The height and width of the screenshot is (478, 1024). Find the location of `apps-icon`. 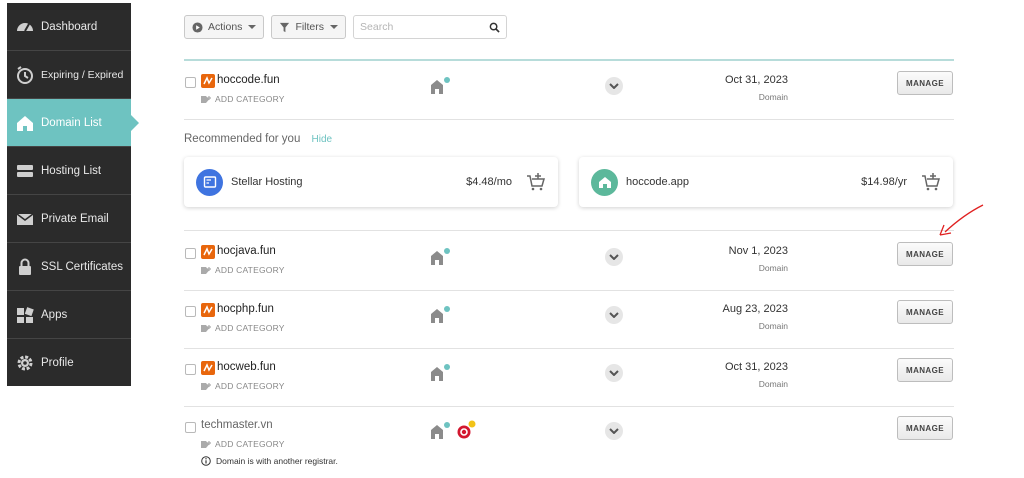

apps-icon is located at coordinates (25, 315).